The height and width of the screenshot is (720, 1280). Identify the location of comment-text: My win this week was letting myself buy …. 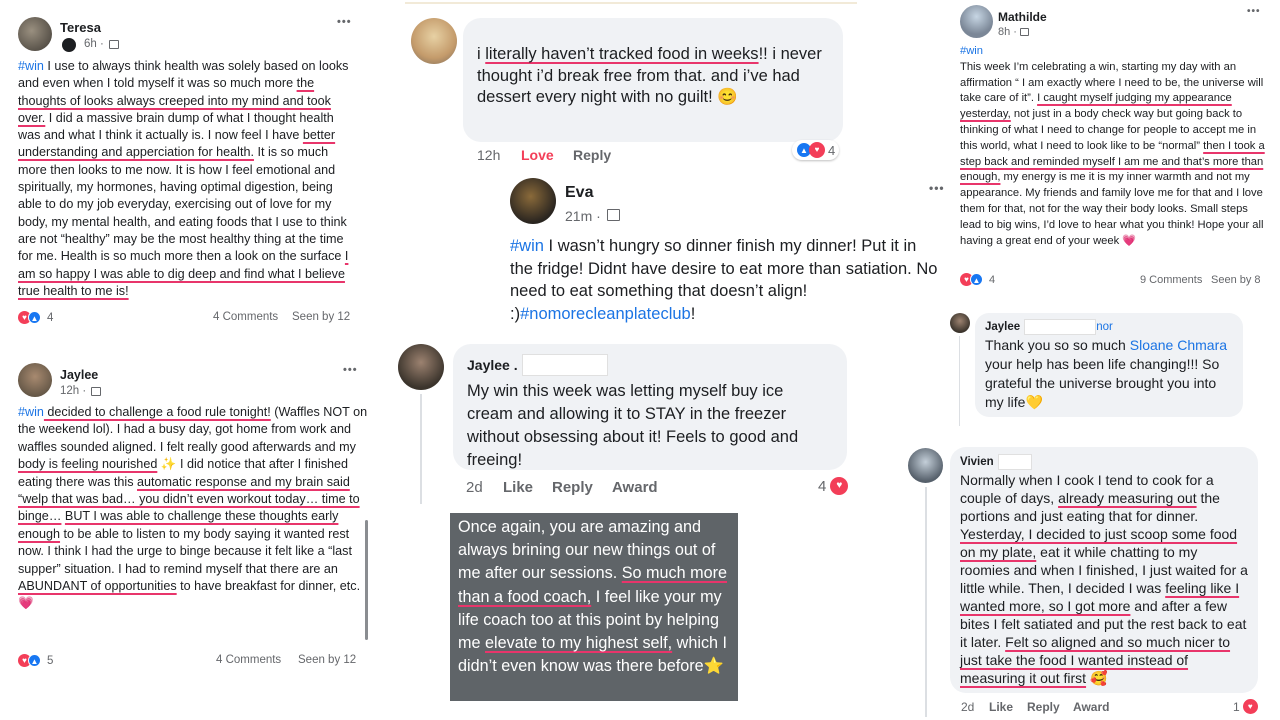
(633, 425).